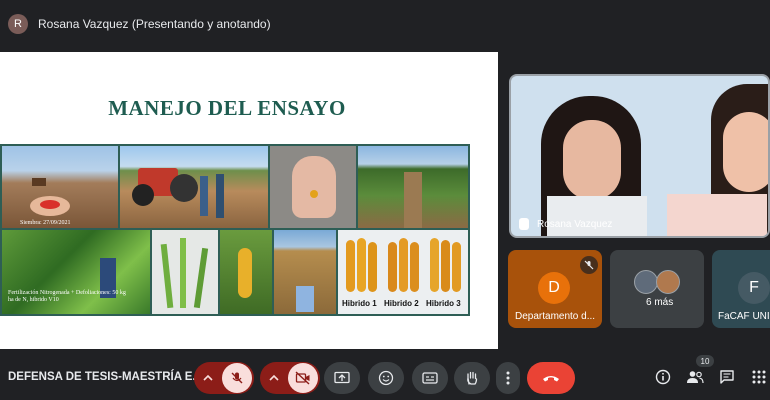 The height and width of the screenshot is (400, 770). What do you see at coordinates (705, 361) in the screenshot?
I see `participant-count-badge: 10` at bounding box center [705, 361].